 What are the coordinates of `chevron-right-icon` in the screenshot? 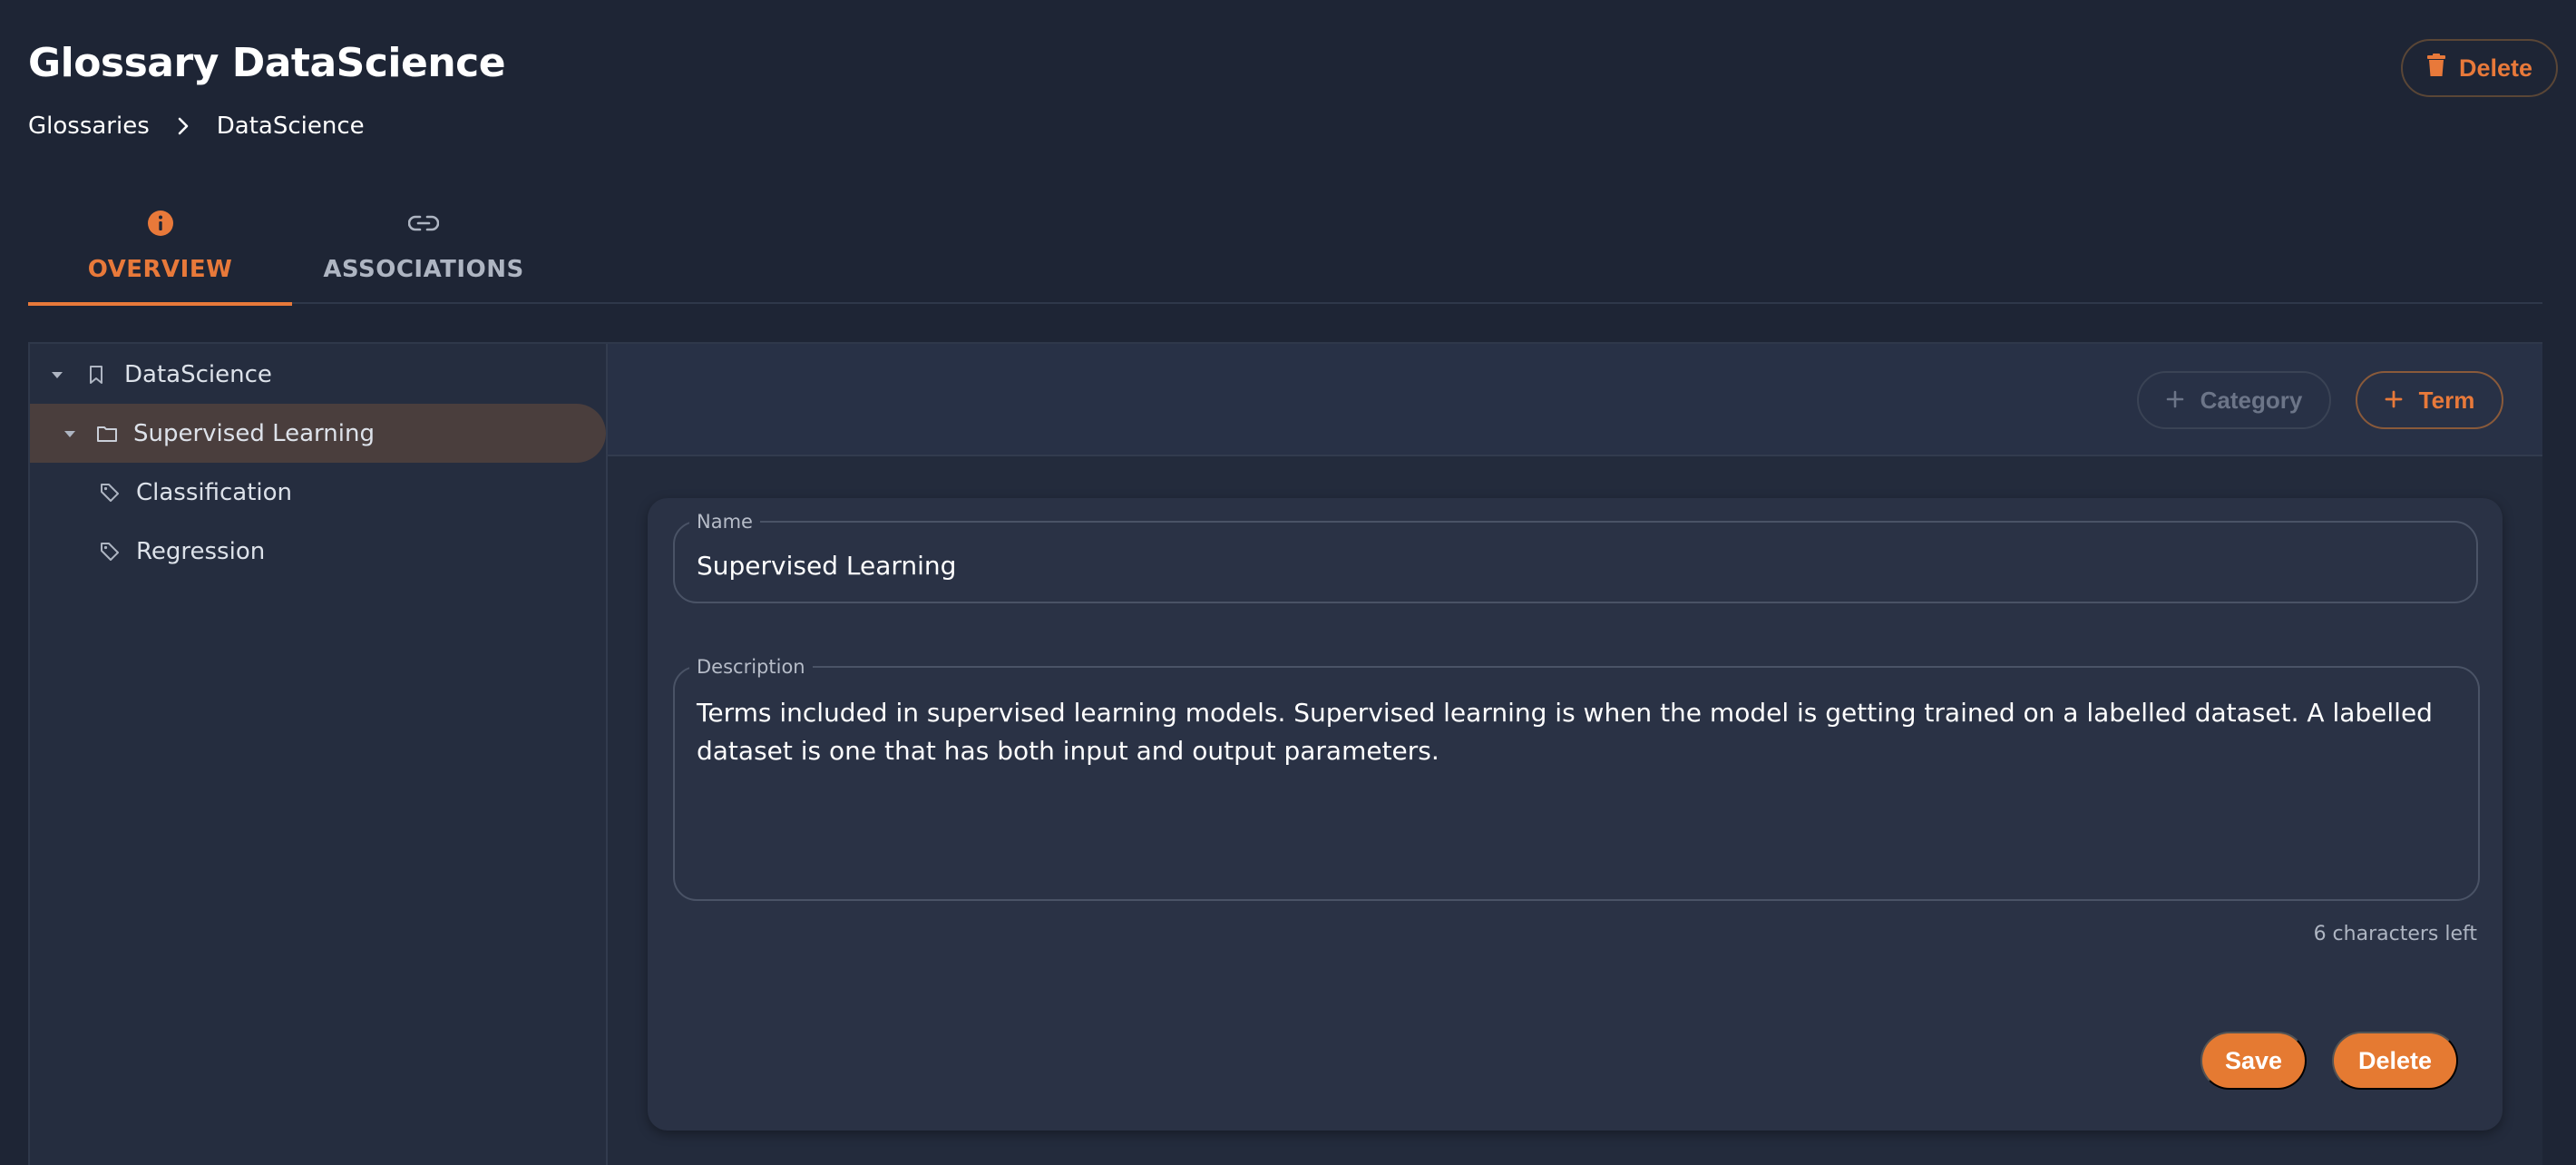 It's located at (183, 126).